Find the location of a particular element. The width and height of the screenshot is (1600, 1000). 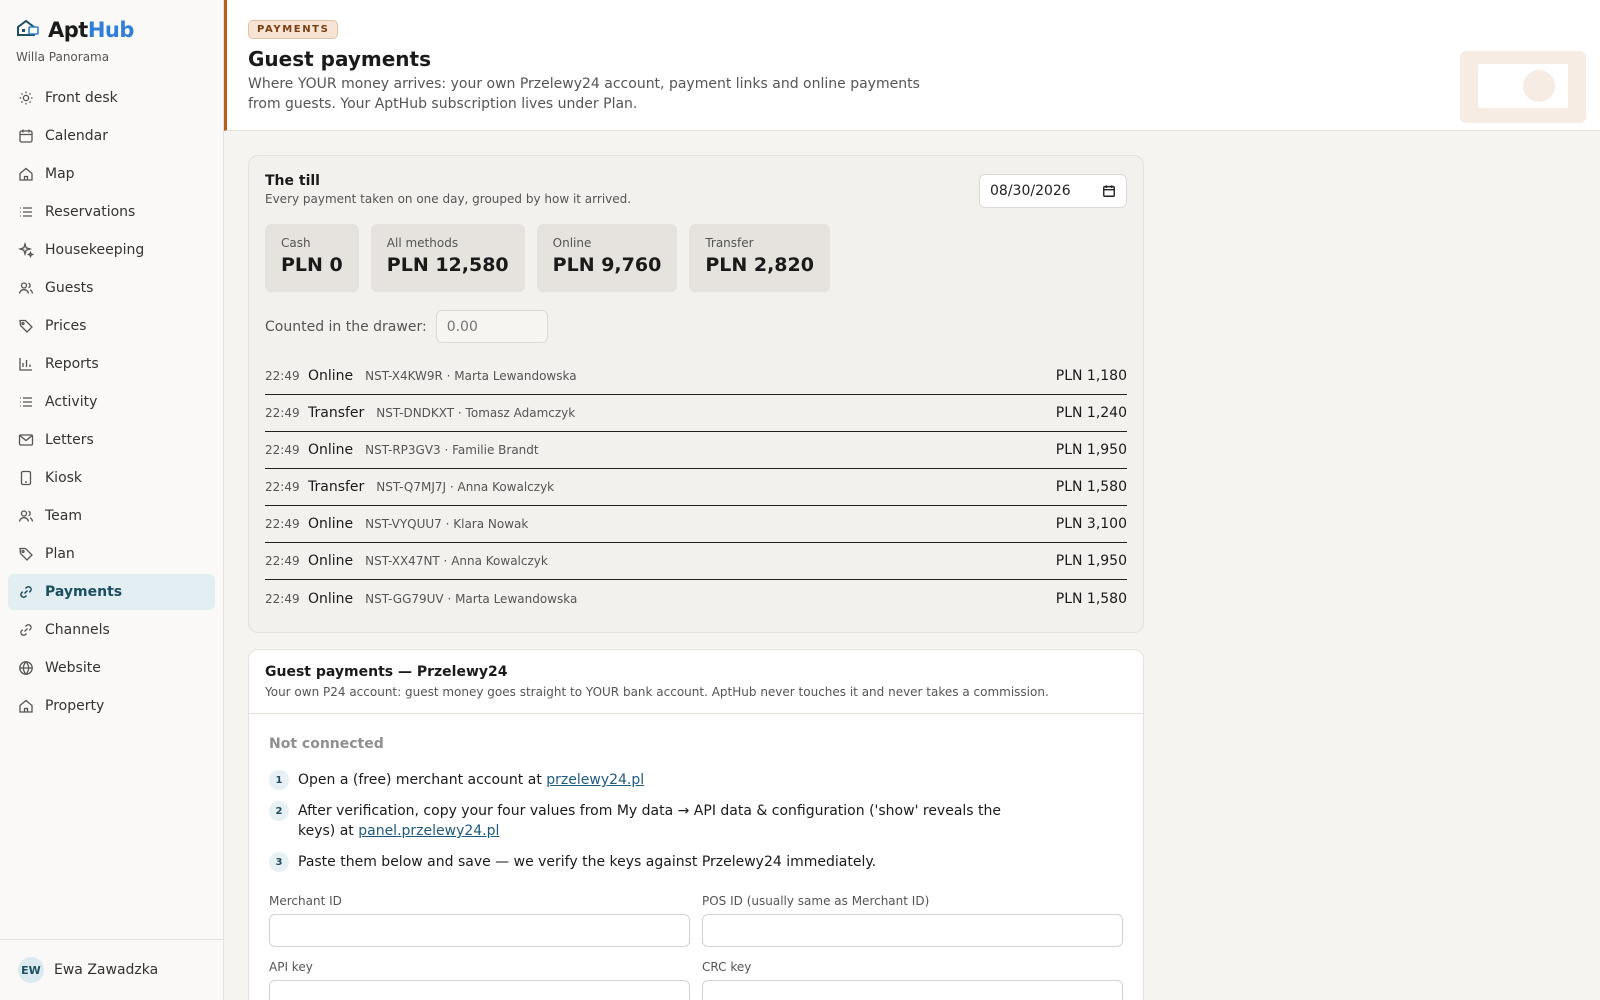

sidebar-item-plan: Plan is located at coordinates (111, 554).